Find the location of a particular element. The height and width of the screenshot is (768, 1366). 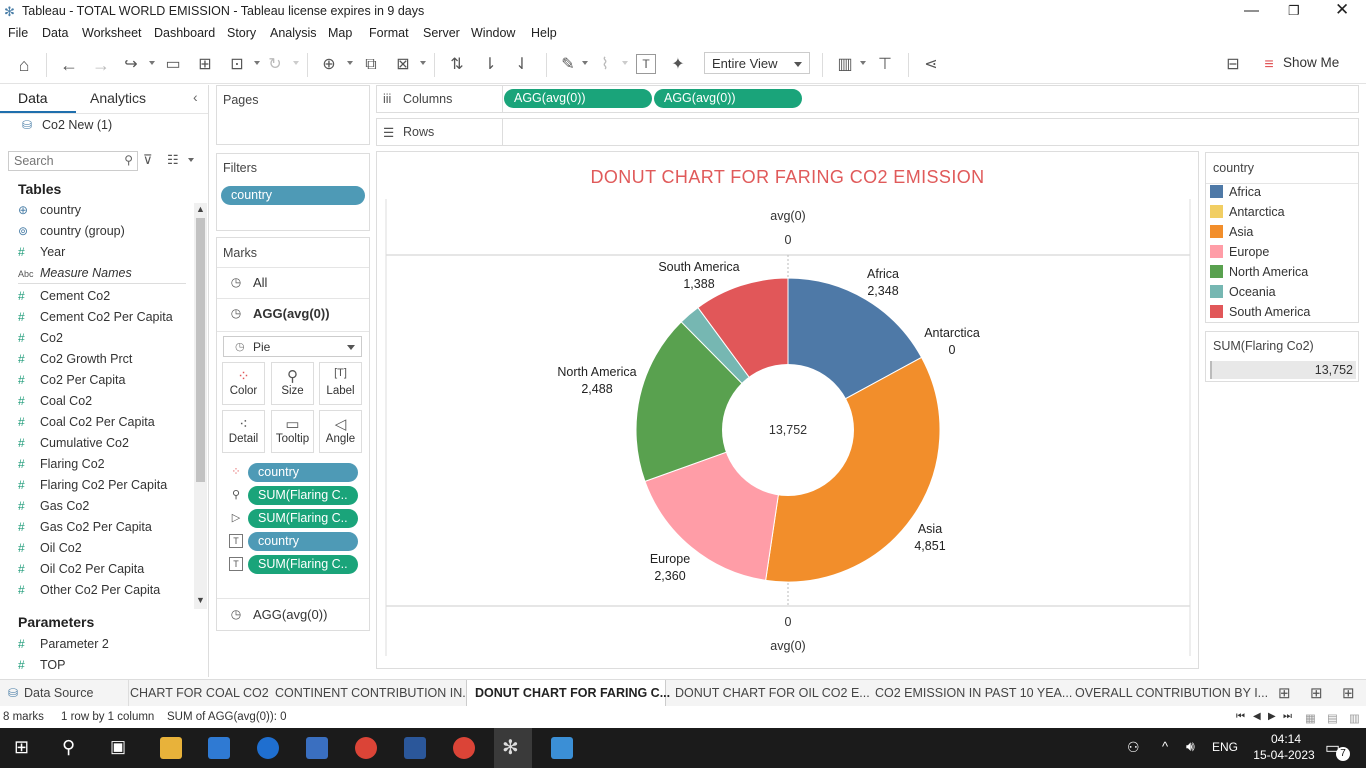

volume-icon: 🔊︎ is located at coordinates (1190, 746).